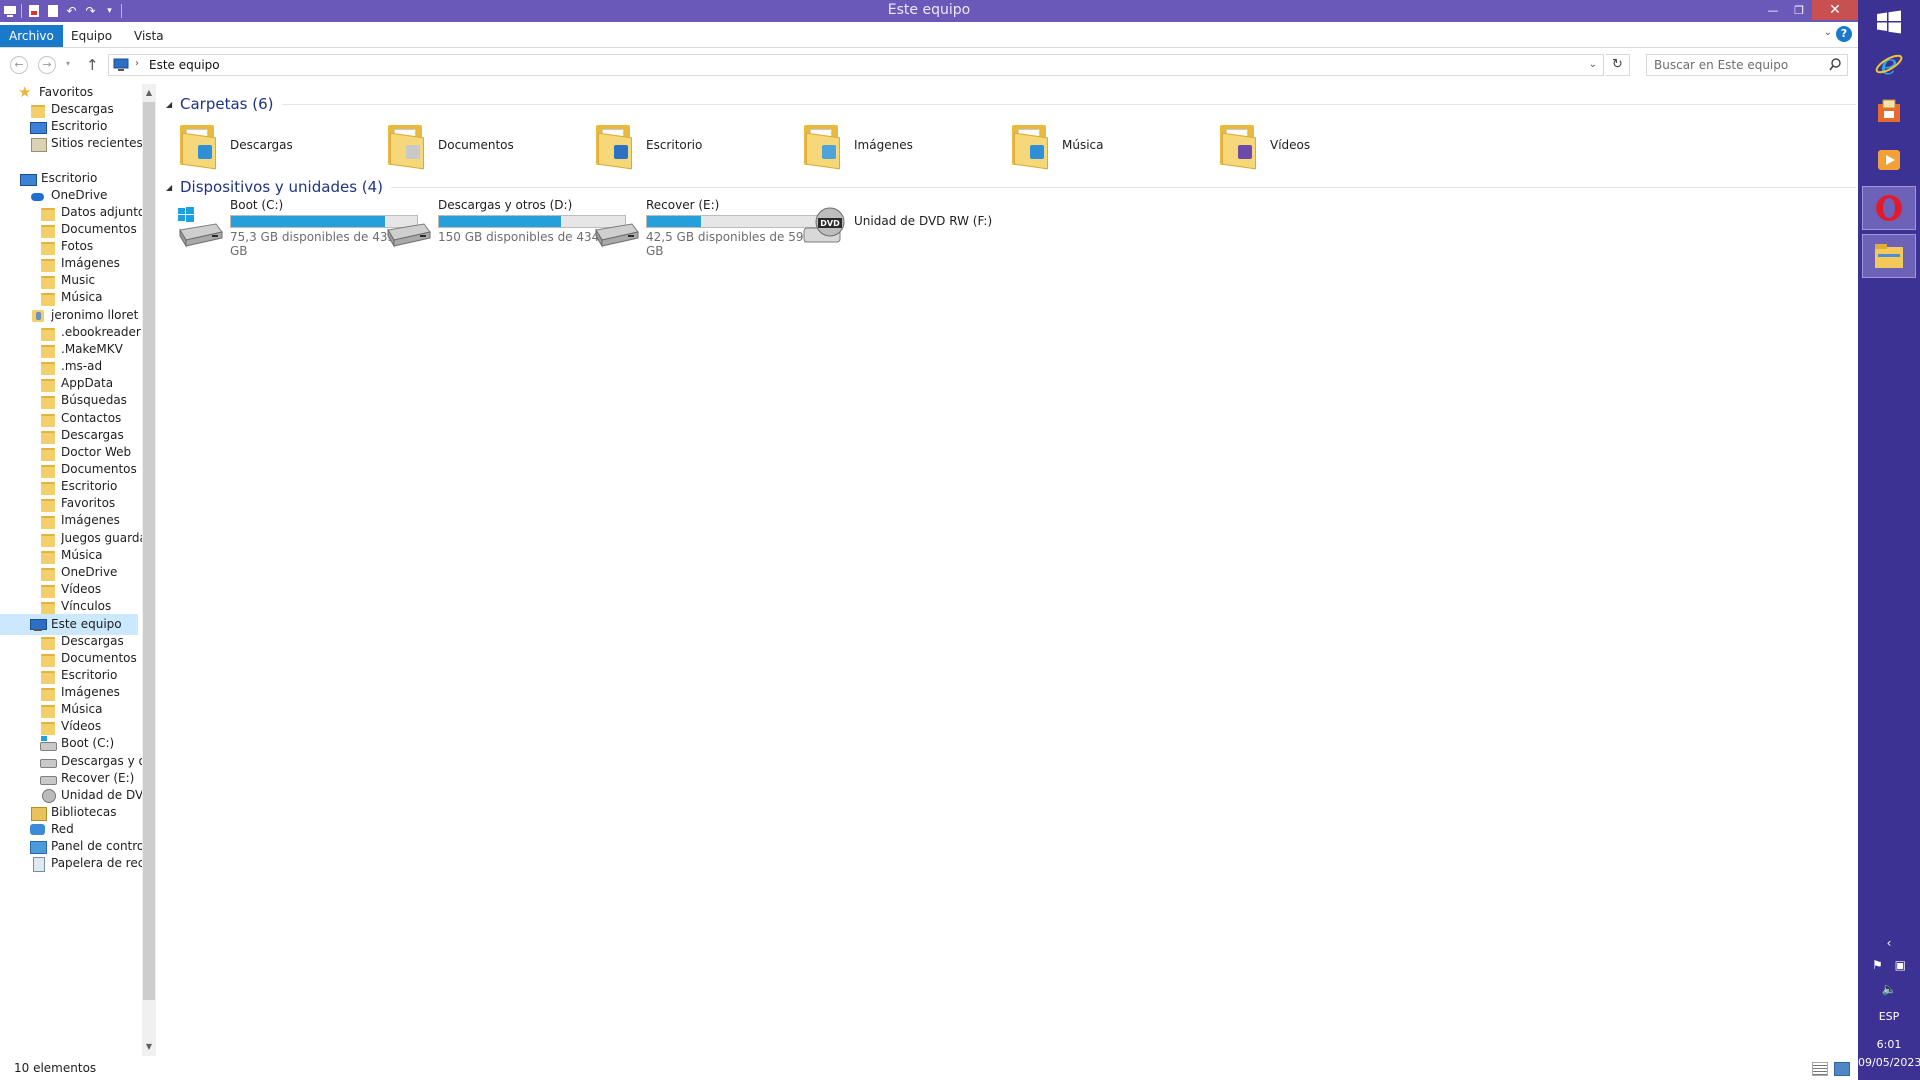  I want to click on dvd-badge: DVD, so click(830, 223).